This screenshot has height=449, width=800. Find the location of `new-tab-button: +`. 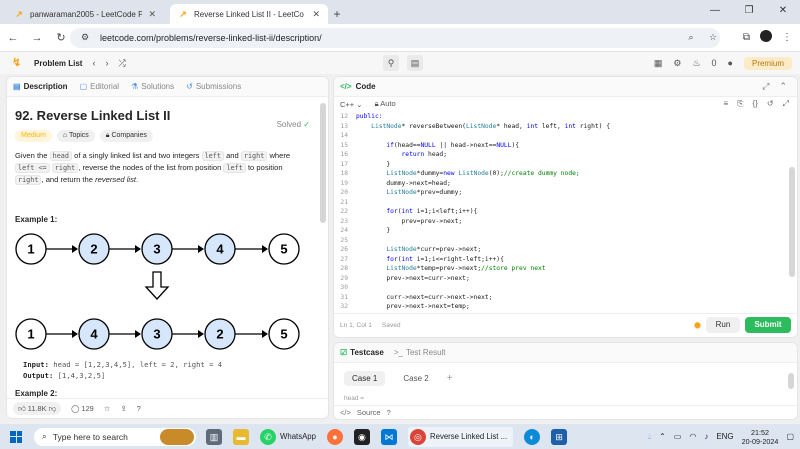

new-tab-button: + is located at coordinates (337, 14).